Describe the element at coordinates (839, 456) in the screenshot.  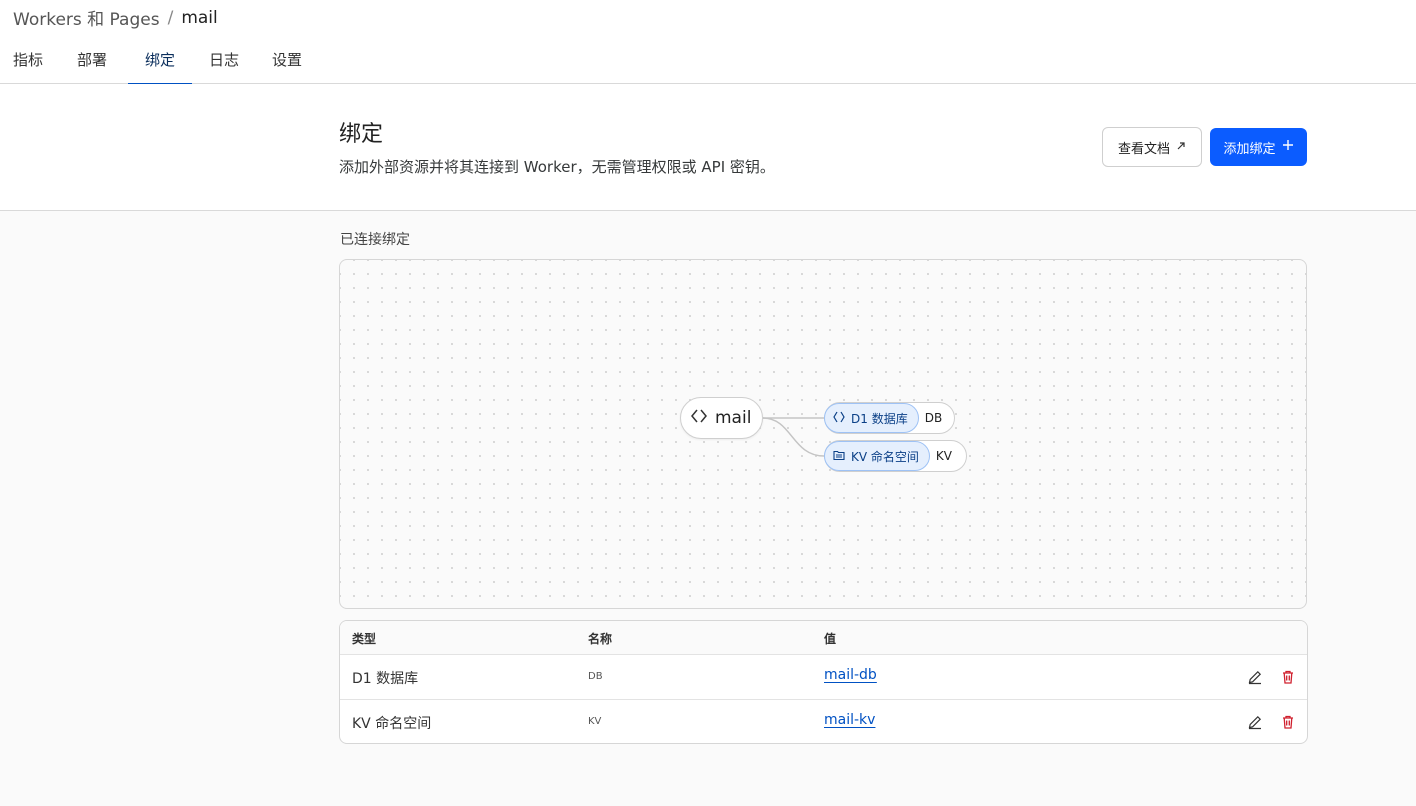
I see `kv-namespace-icon` at that location.